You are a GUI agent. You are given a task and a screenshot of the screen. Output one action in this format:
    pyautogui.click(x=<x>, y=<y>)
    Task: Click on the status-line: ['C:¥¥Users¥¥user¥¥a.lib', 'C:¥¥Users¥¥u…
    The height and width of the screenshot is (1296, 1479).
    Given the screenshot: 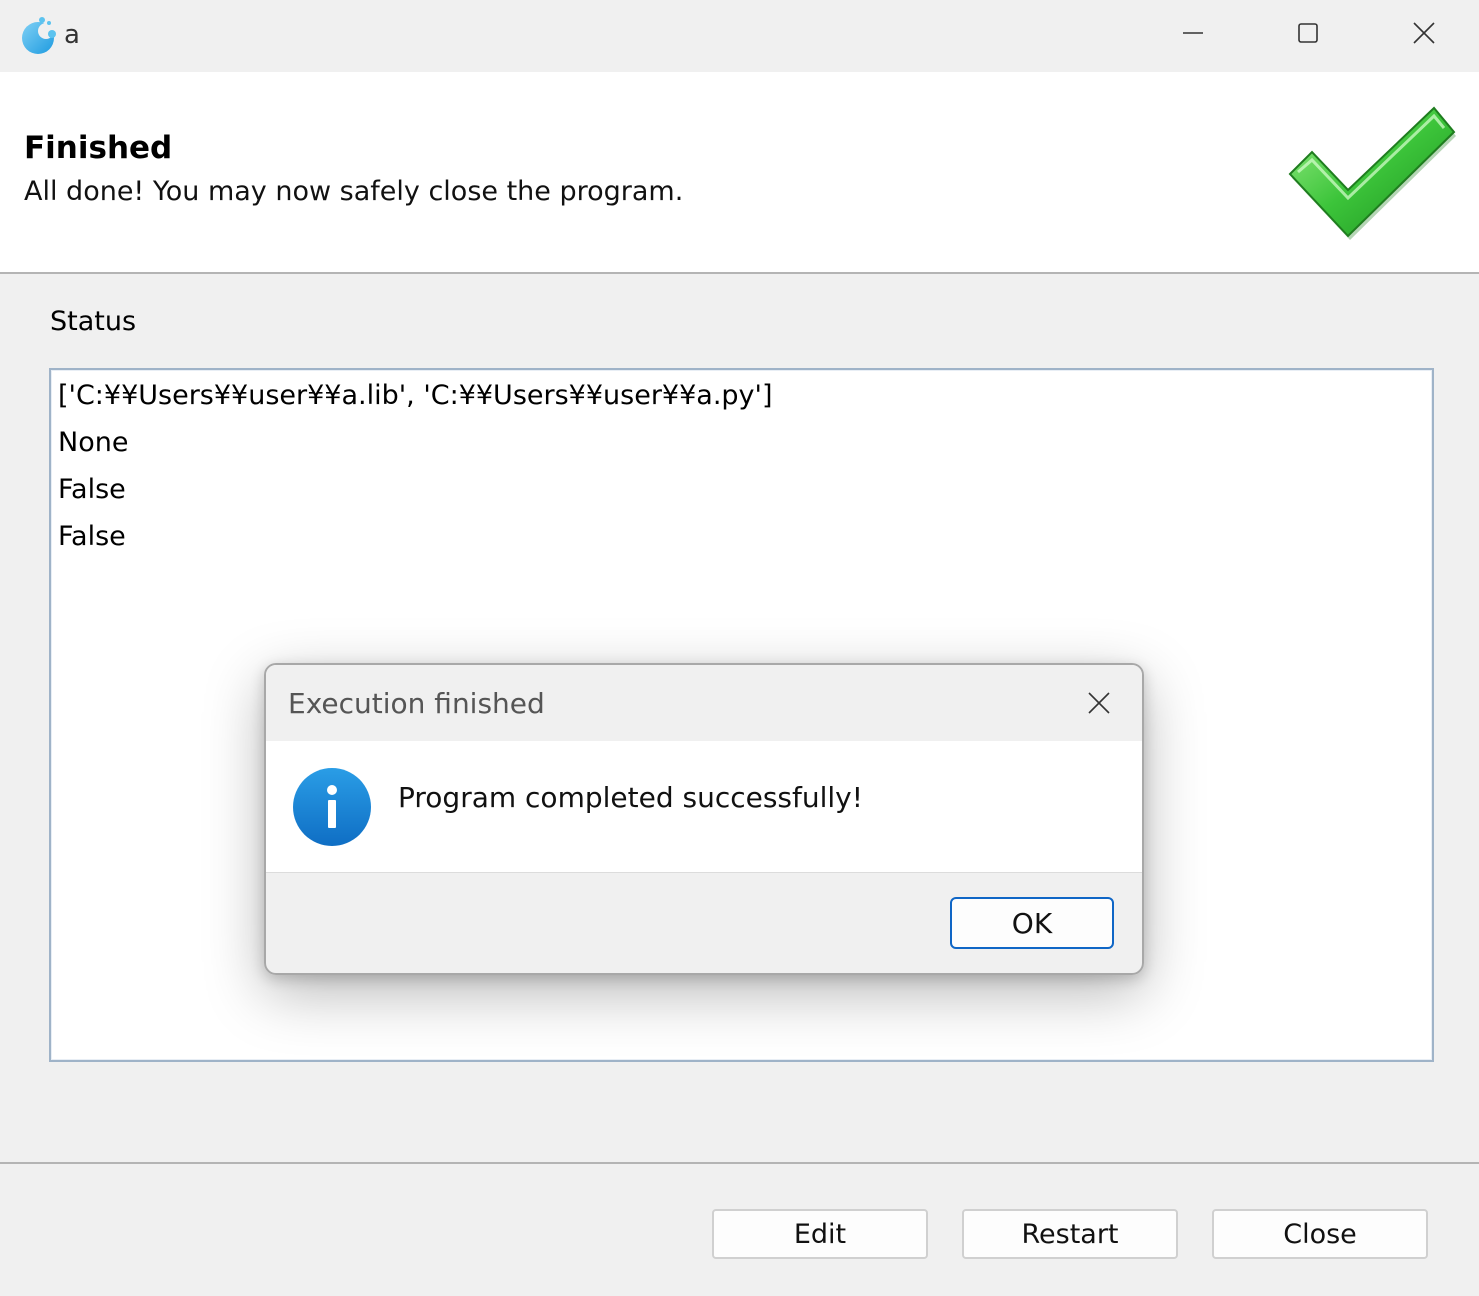 What is the action you would take?
    pyautogui.click(x=415, y=395)
    